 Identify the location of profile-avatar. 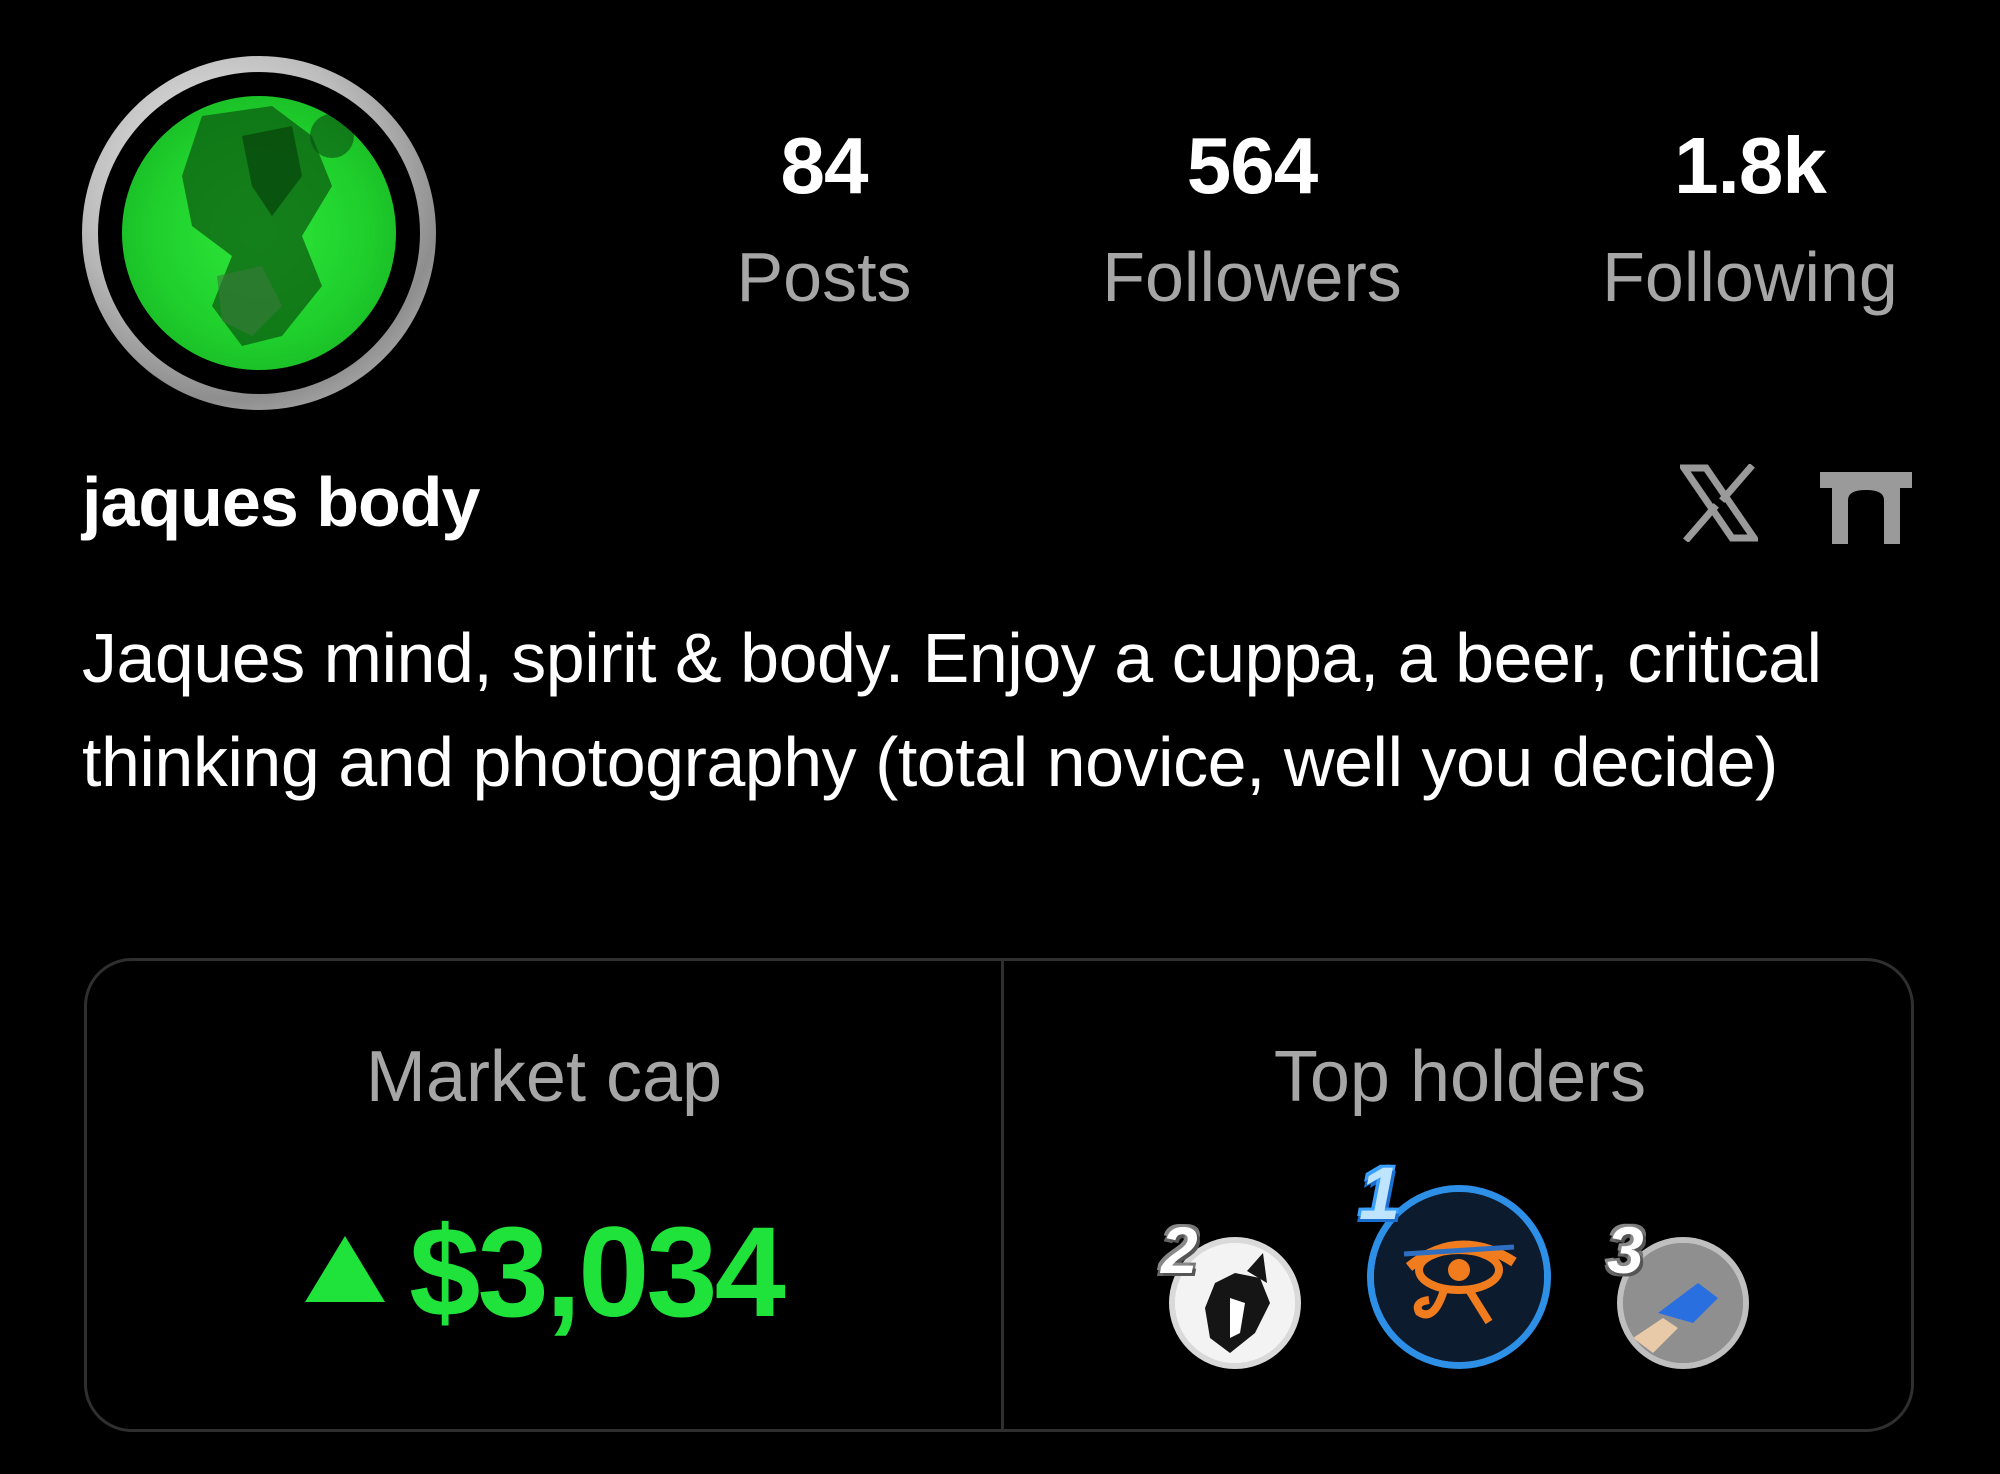
(259, 233).